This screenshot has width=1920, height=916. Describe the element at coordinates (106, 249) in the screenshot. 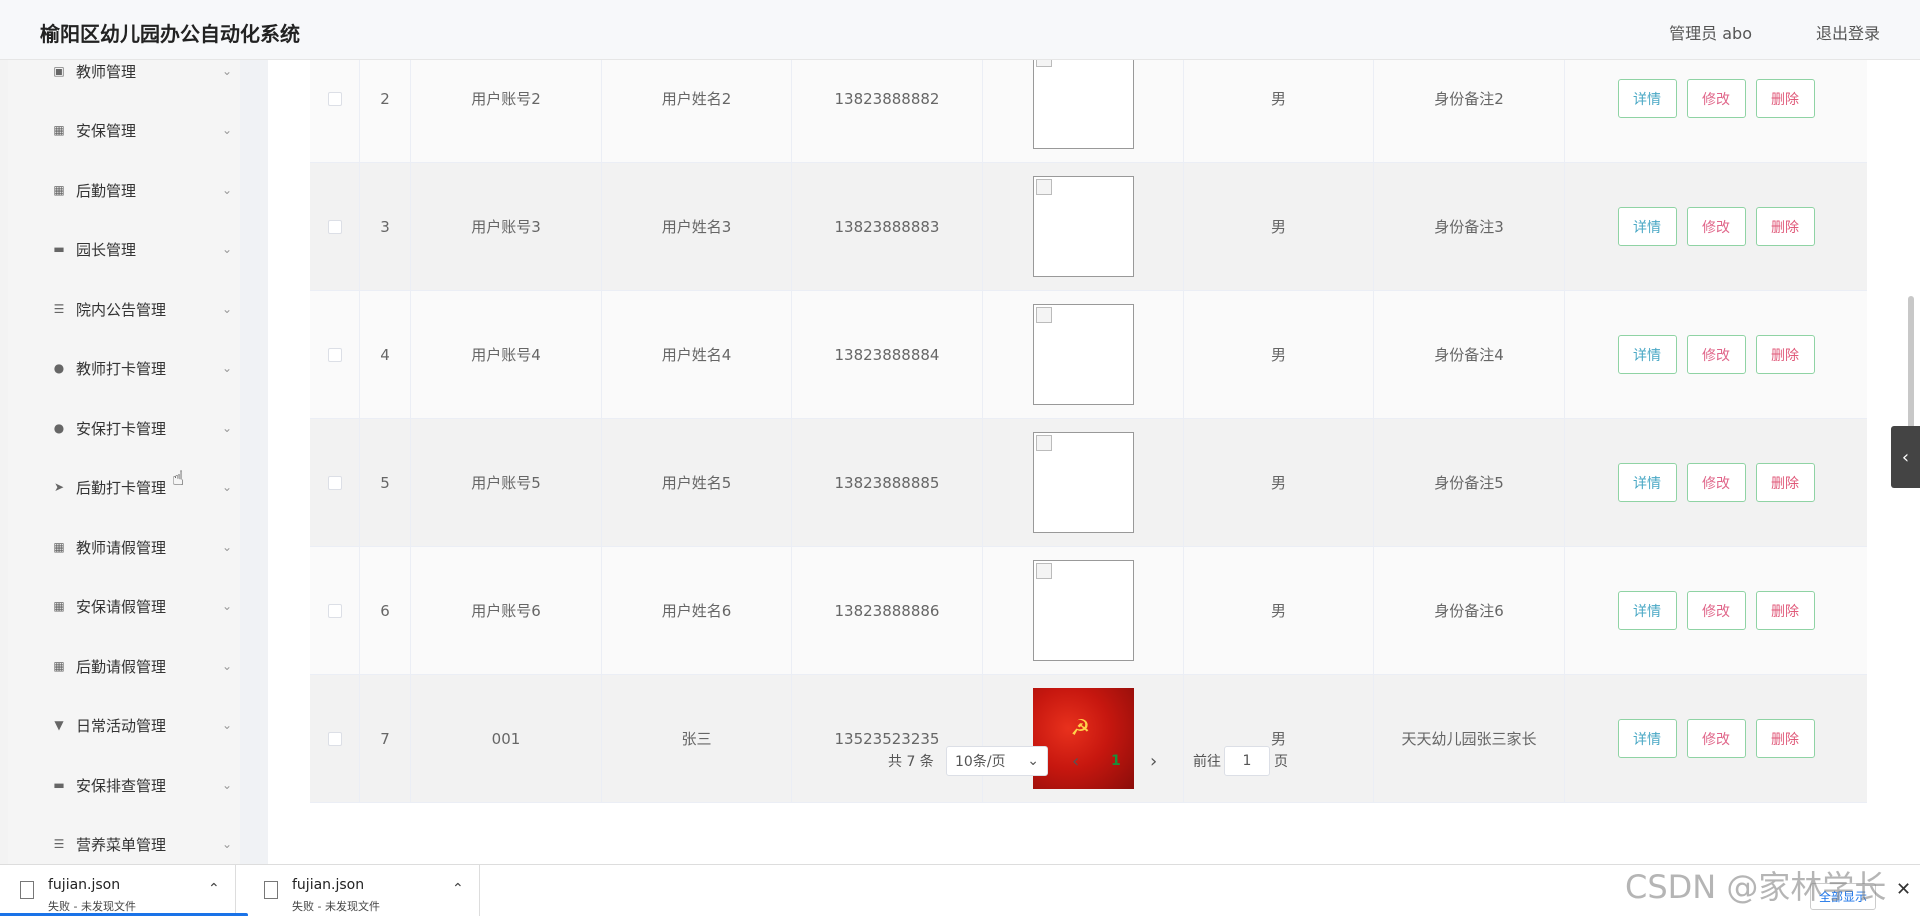

I see `sidebar-item-label: 园长管理` at that location.